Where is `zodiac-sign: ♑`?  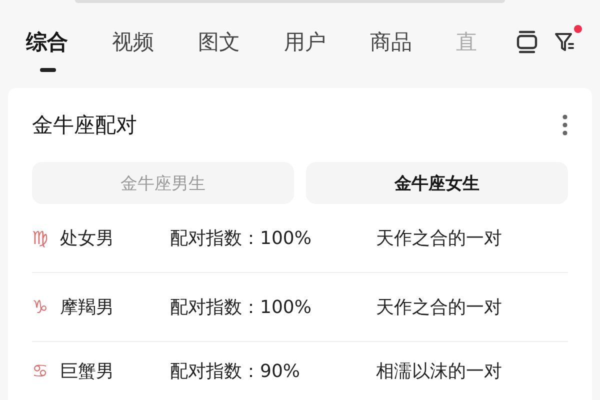
zodiac-sign: ♑ is located at coordinates (41, 307).